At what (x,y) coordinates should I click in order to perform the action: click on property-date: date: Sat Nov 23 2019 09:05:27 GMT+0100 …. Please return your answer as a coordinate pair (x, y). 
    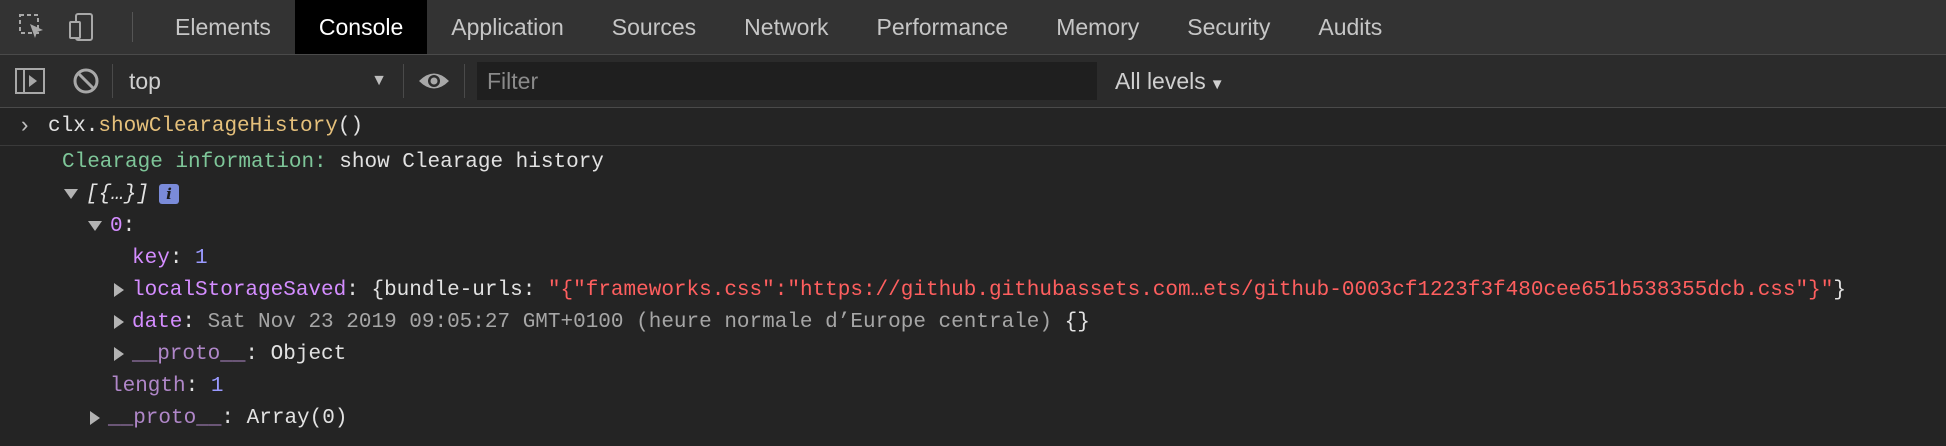
    Looking at the image, I should click on (973, 322).